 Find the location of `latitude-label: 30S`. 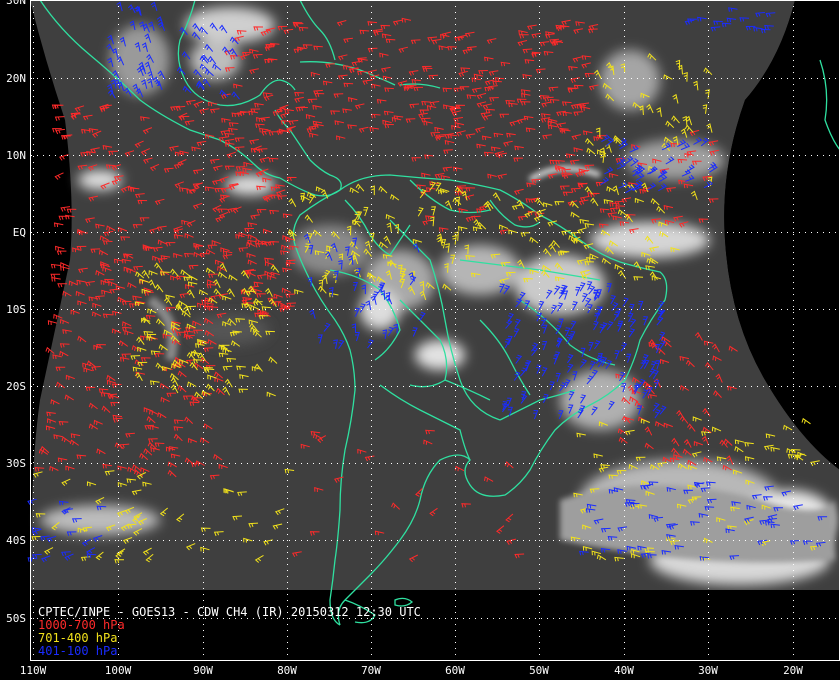

latitude-label: 30S is located at coordinates (16, 463).